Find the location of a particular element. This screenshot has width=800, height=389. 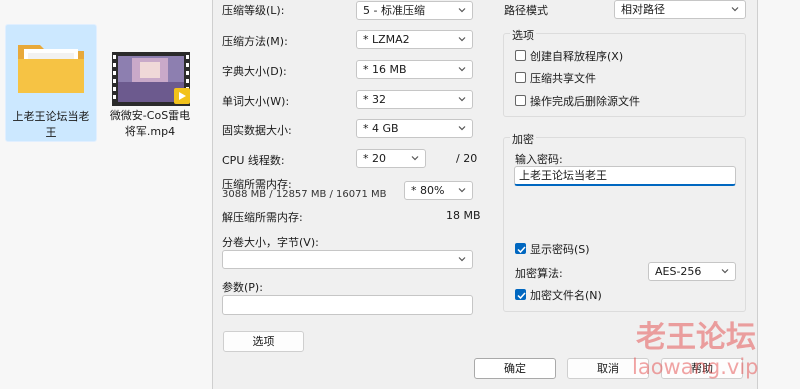

cpu-threads-select: * 20 is located at coordinates (391, 158).